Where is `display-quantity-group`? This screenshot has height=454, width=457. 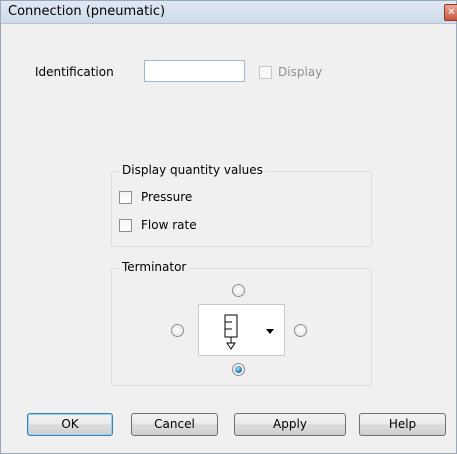 display-quantity-group is located at coordinates (241, 209).